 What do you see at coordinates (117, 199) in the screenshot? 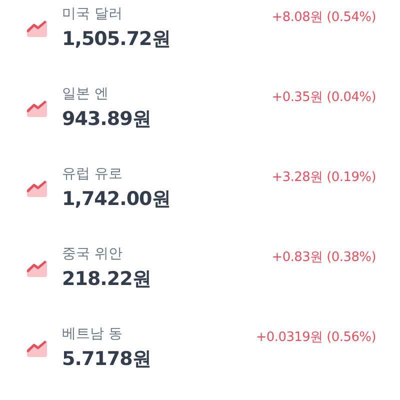
I see `exchange-rate: 1,742.00원` at bounding box center [117, 199].